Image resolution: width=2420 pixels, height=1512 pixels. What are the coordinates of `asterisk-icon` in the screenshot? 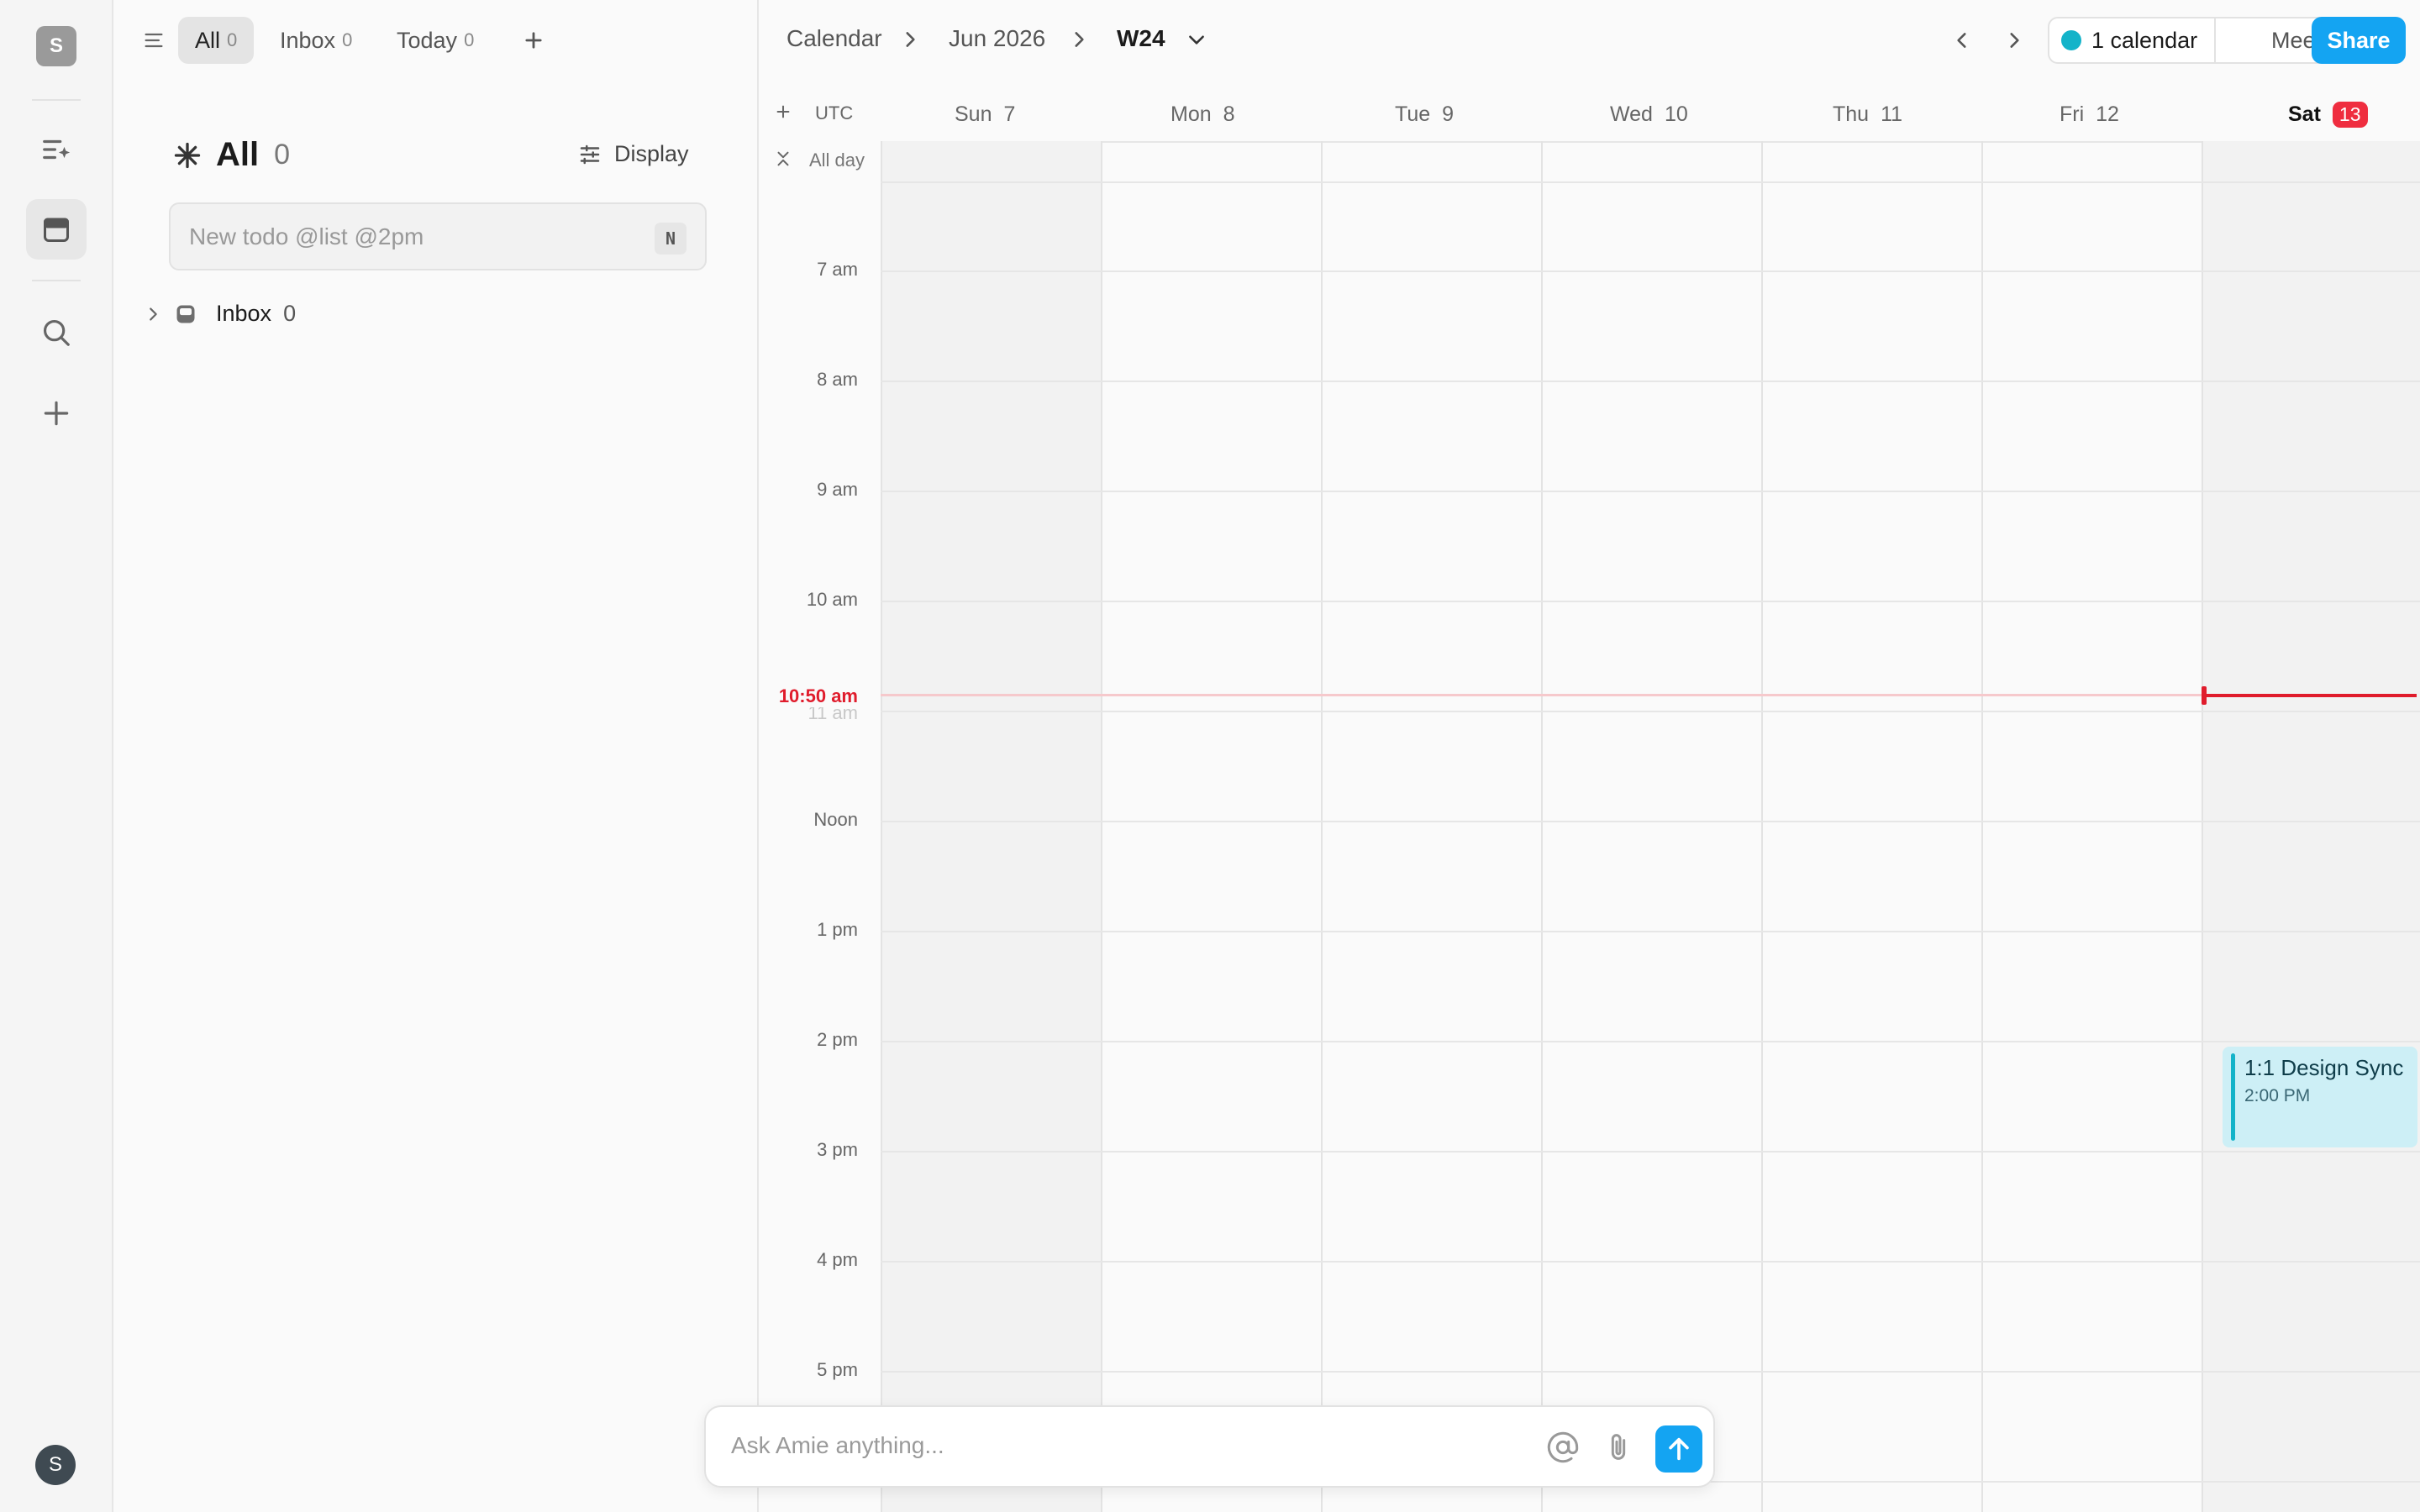 It's located at (187, 155).